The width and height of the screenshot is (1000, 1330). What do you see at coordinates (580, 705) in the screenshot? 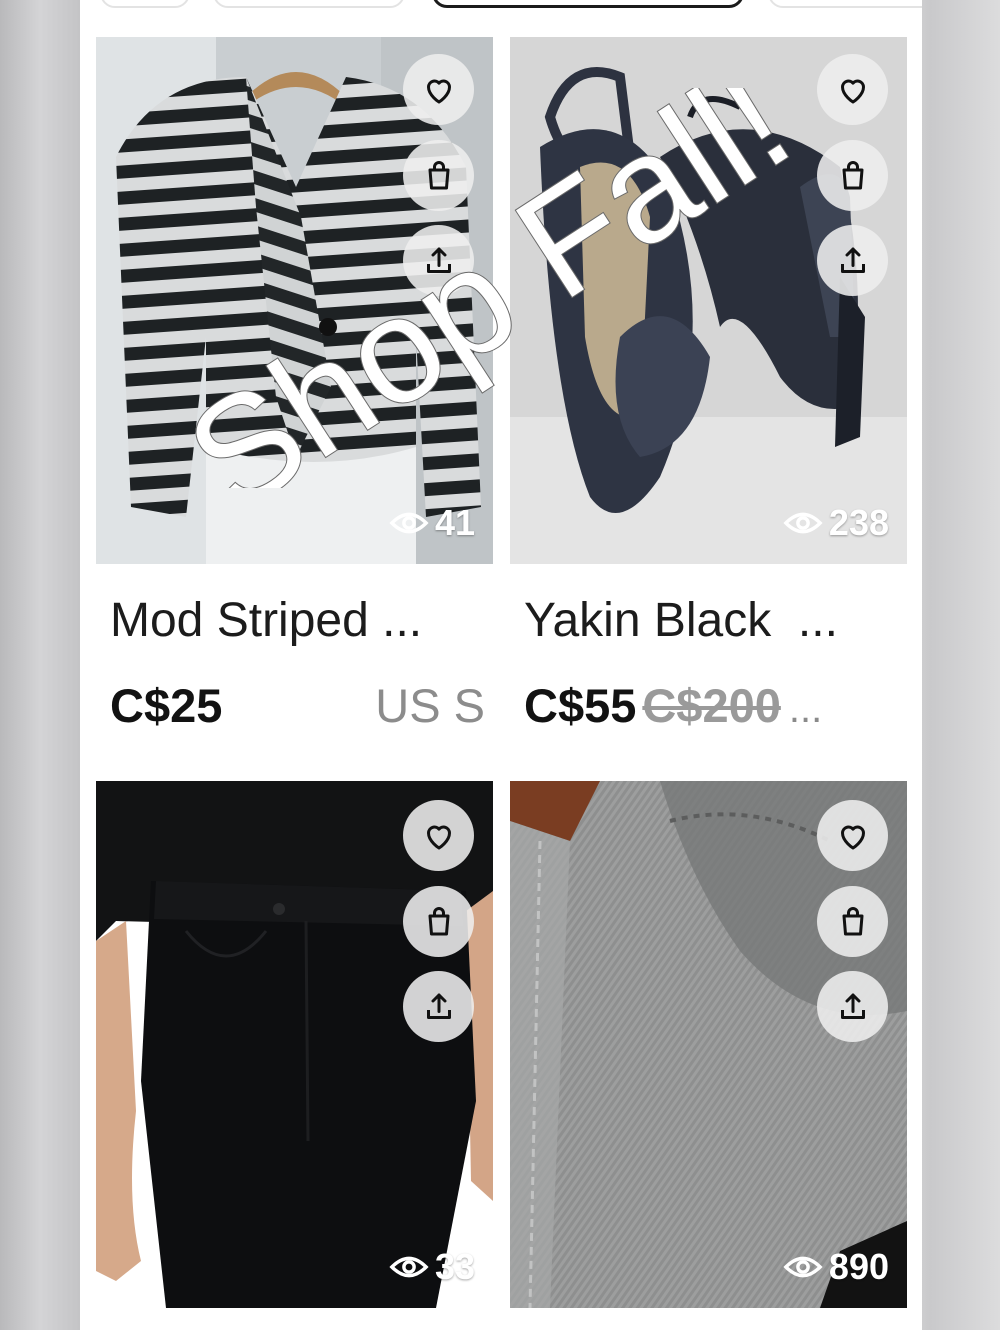
I see `listing-price: C$55` at bounding box center [580, 705].